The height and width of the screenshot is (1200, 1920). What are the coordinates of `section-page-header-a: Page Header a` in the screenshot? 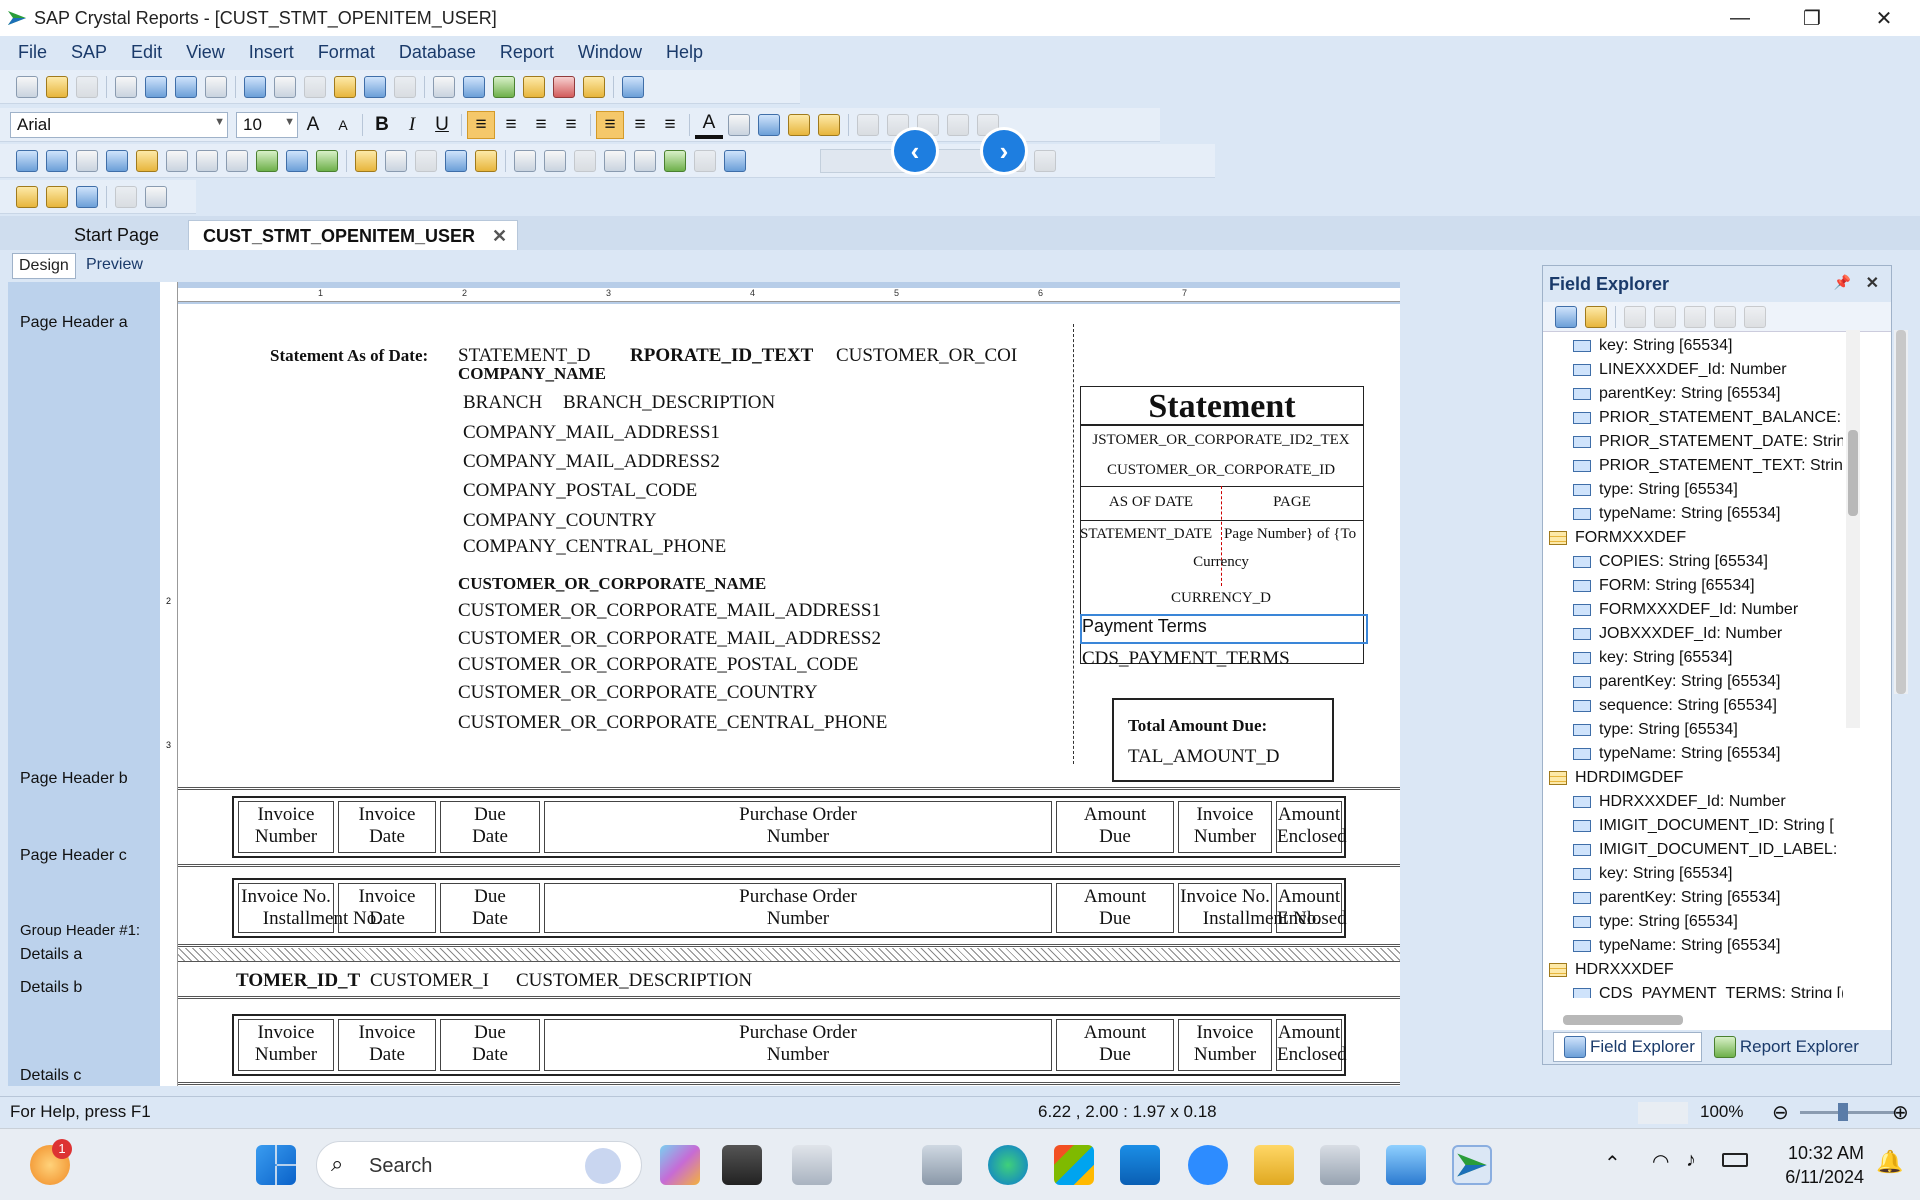 It's located at (74, 323).